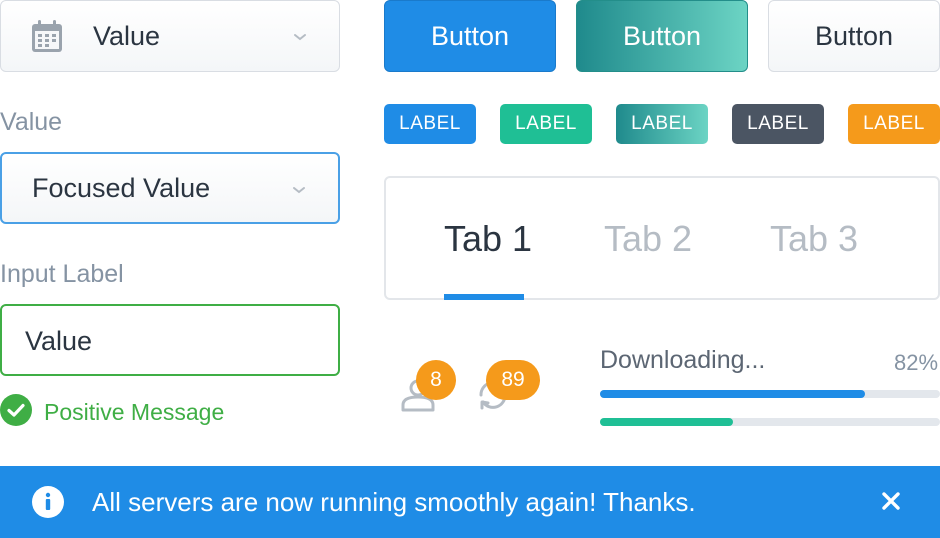  Describe the element at coordinates (48, 504) in the screenshot. I see `info-icon` at that location.